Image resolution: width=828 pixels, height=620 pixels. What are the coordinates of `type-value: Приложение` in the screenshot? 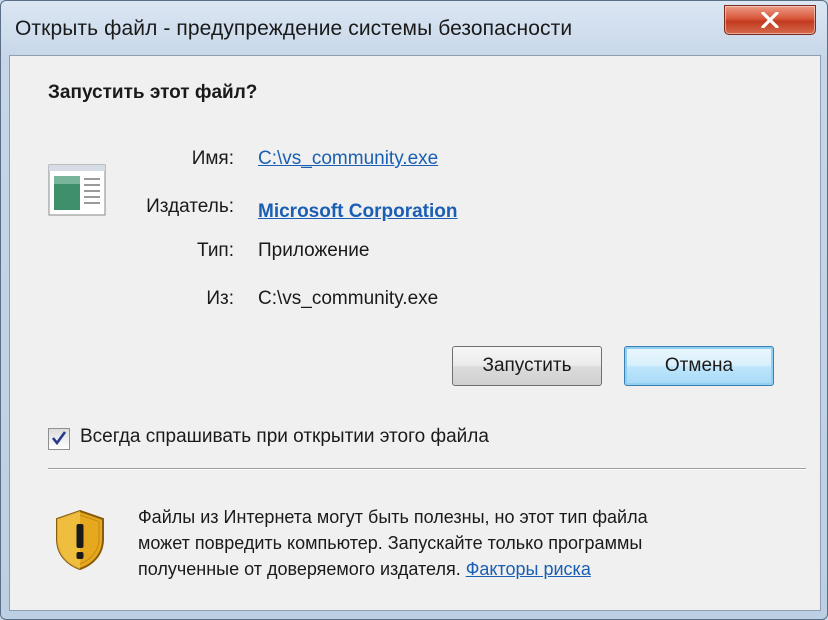 It's located at (314, 250).